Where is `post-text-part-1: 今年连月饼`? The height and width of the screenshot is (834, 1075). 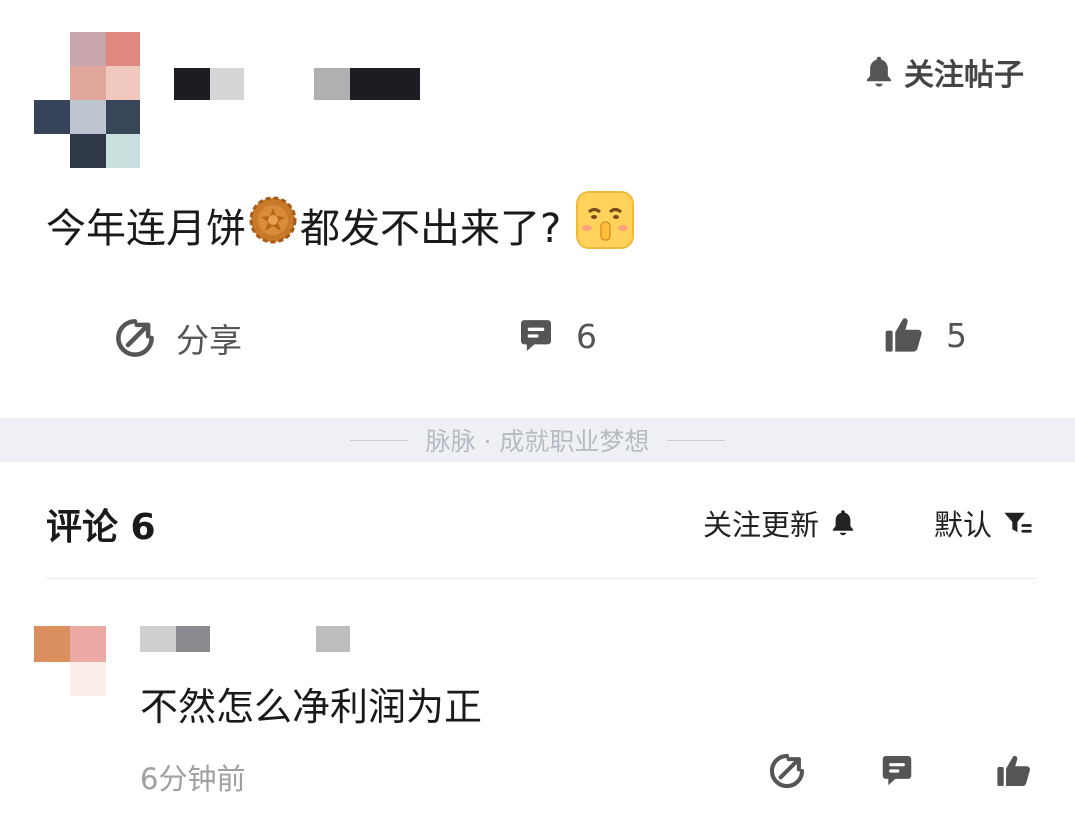
post-text-part-1: 今年连月饼 is located at coordinates (146, 229).